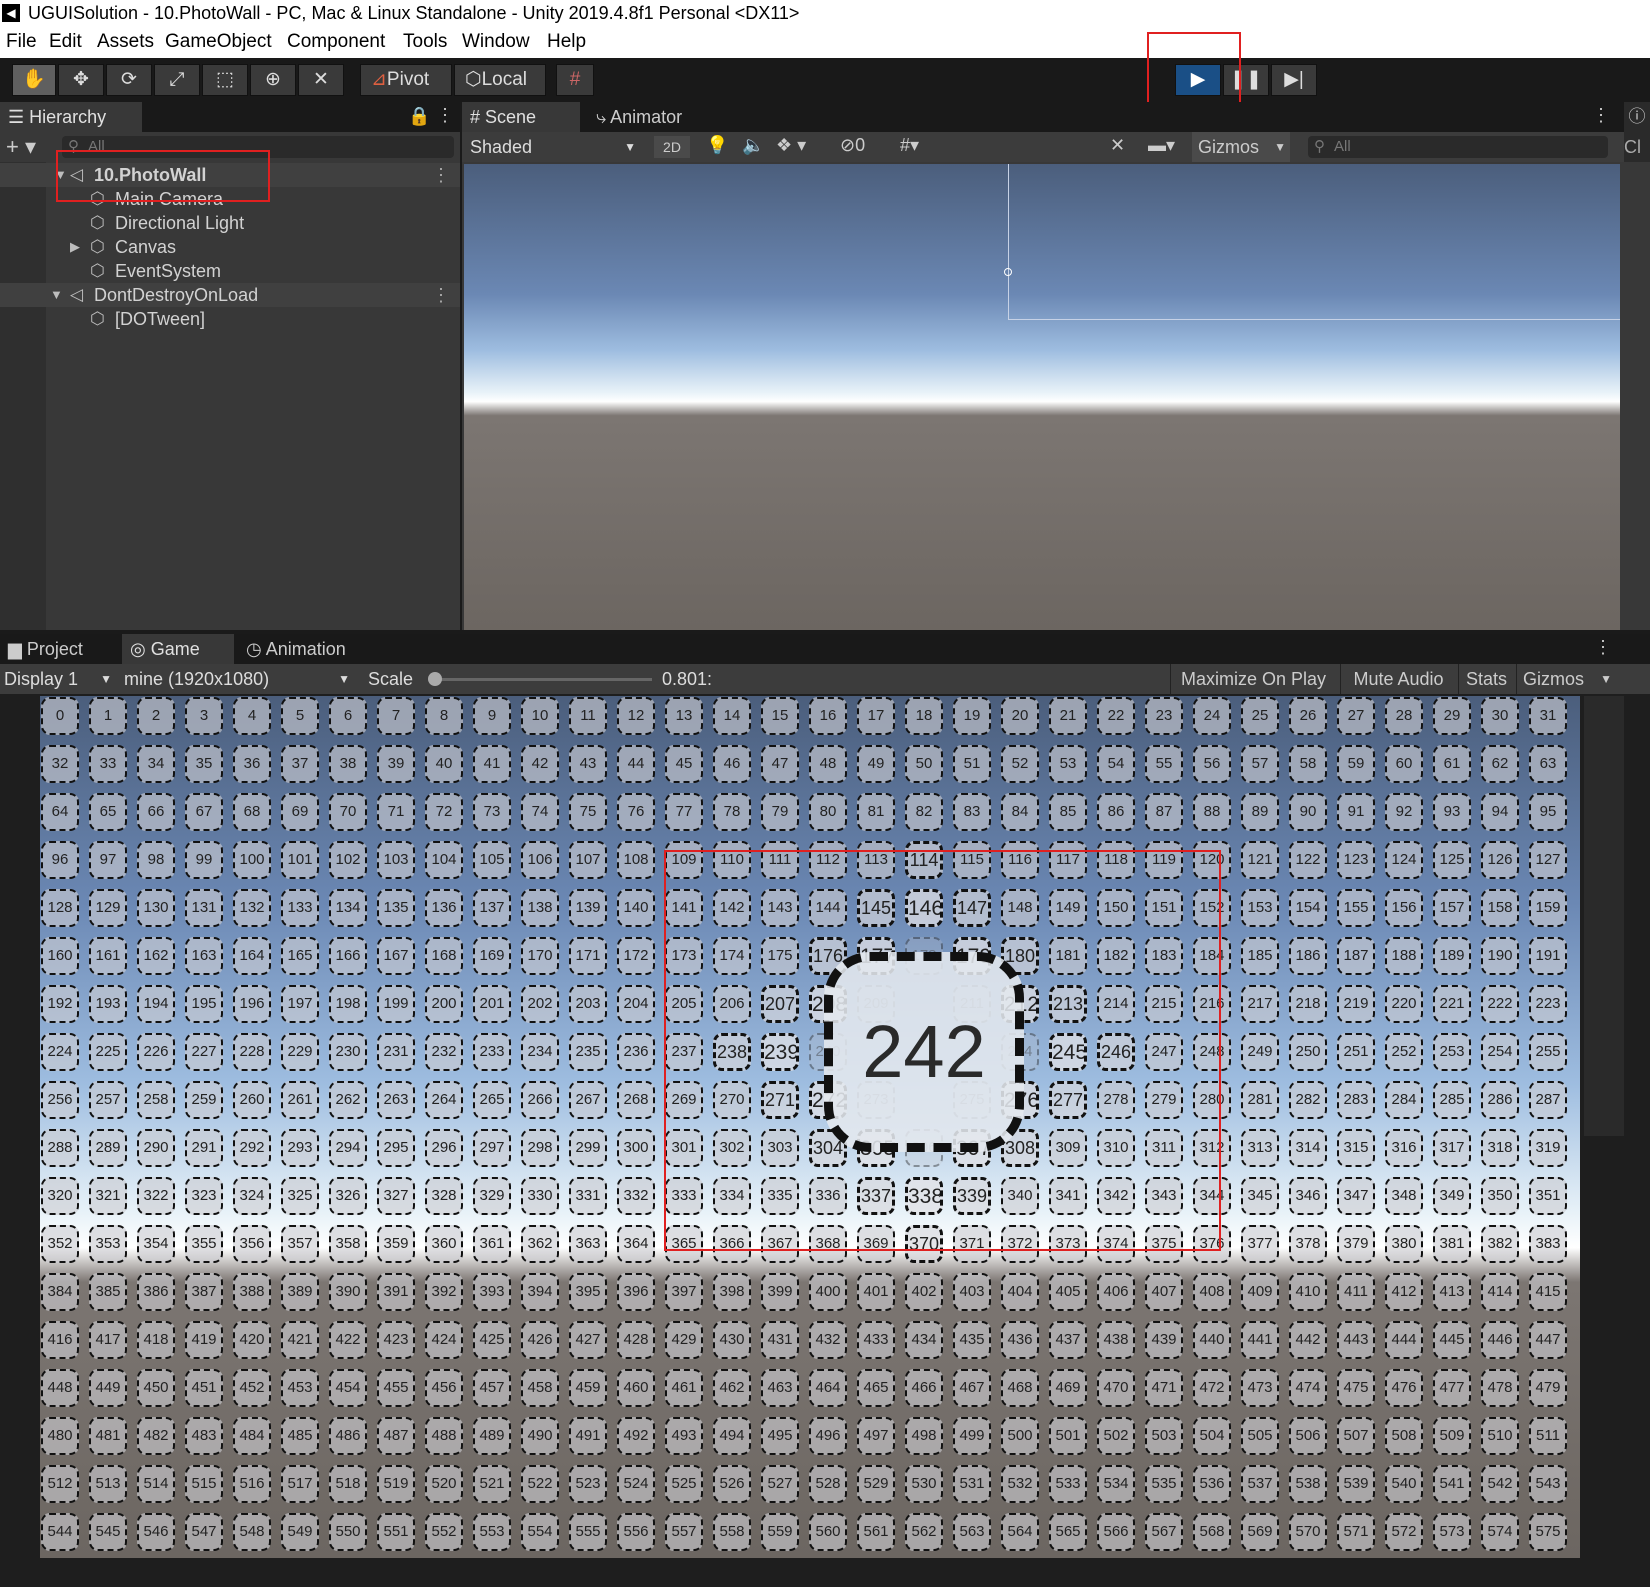  Describe the element at coordinates (636, 1532) in the screenshot. I see `photo-tile: 556` at that location.